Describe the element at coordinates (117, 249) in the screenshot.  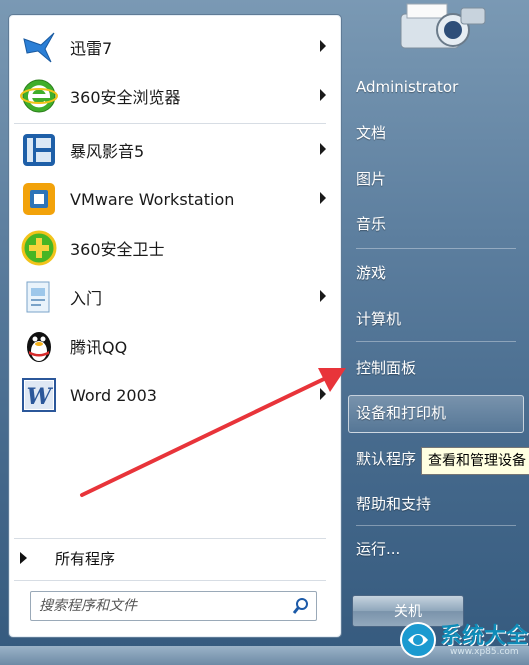
I see `program-label: 360安全卫士` at that location.